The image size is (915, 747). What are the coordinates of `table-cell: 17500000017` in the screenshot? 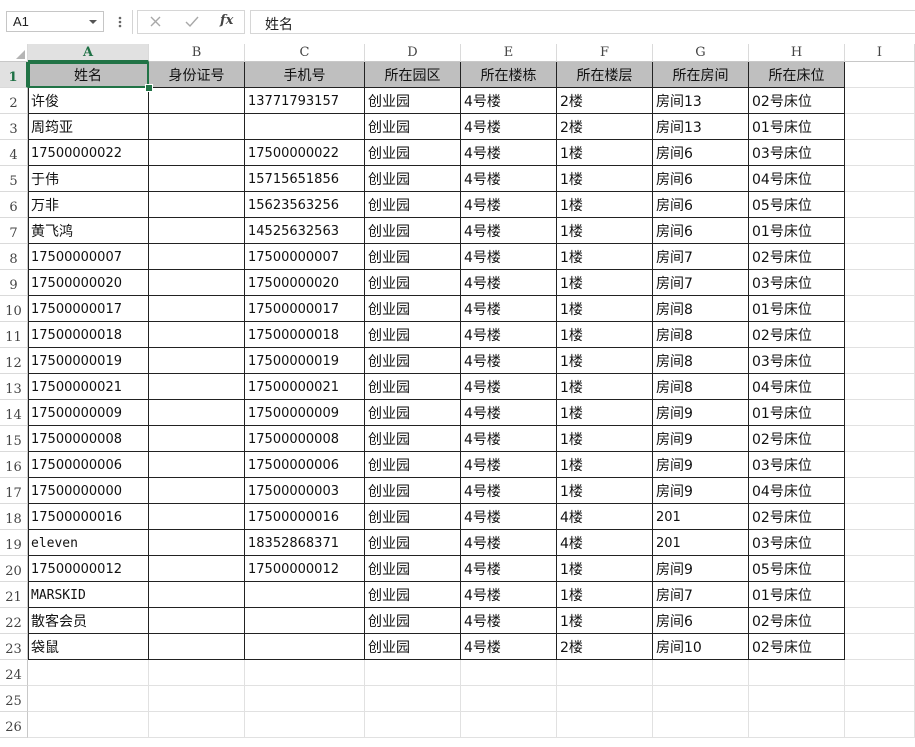 It's located at (305, 309).